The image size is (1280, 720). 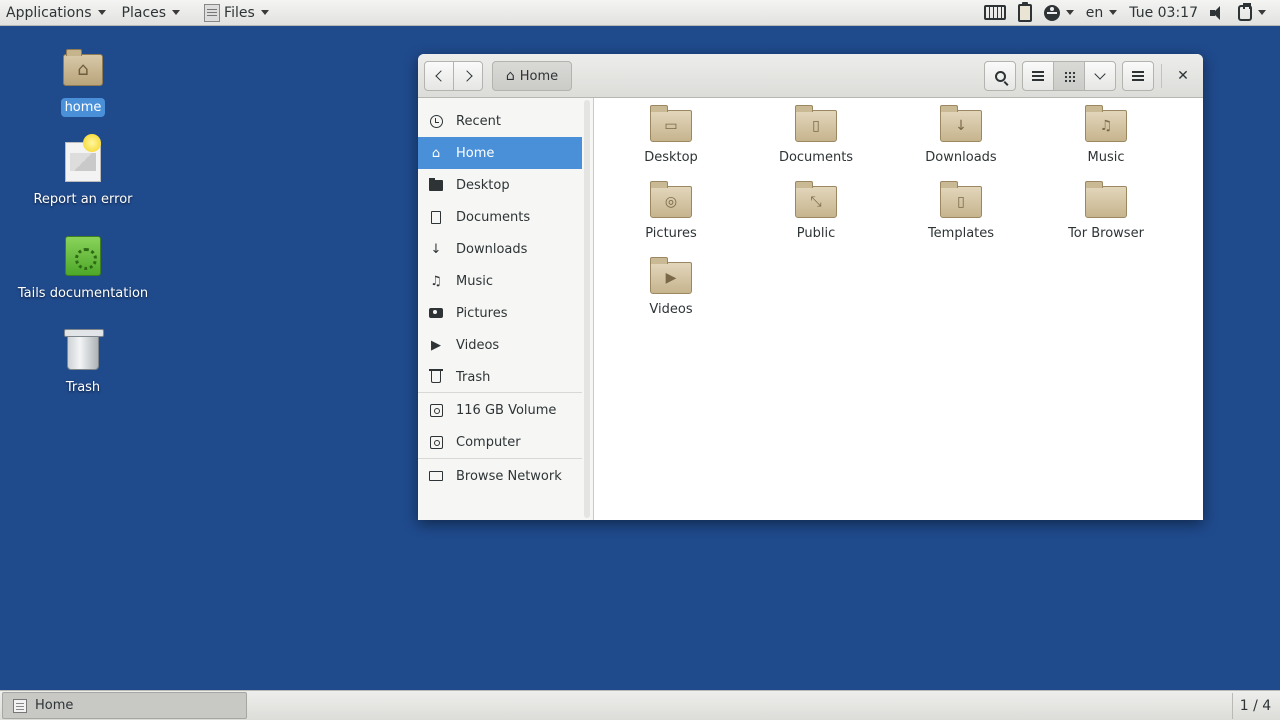 I want to click on clipboard-icon, so click(x=1024, y=11).